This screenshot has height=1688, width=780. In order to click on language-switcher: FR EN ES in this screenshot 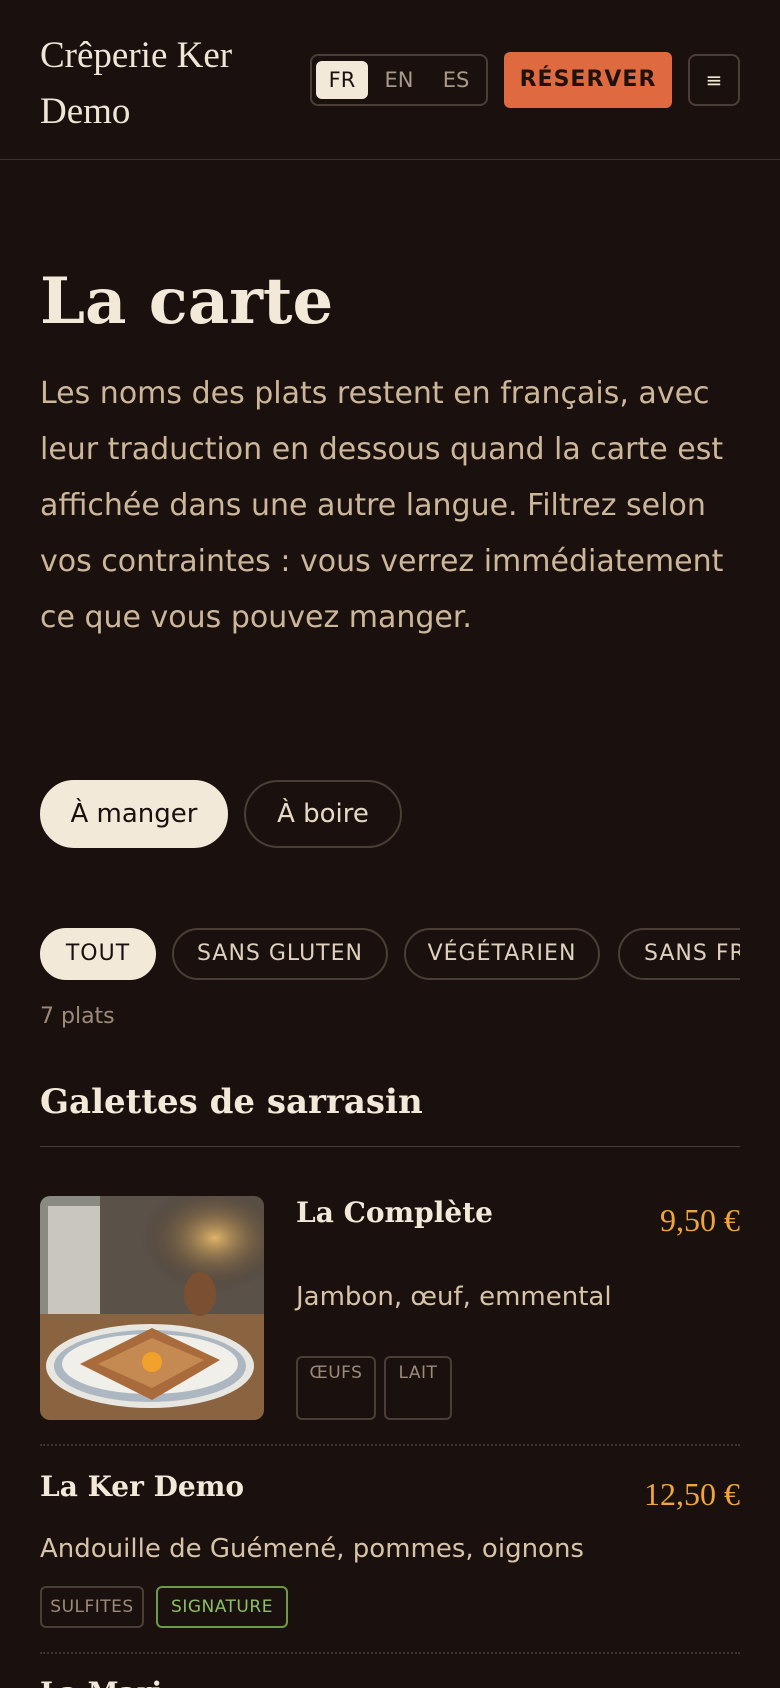, I will do `click(399, 80)`.